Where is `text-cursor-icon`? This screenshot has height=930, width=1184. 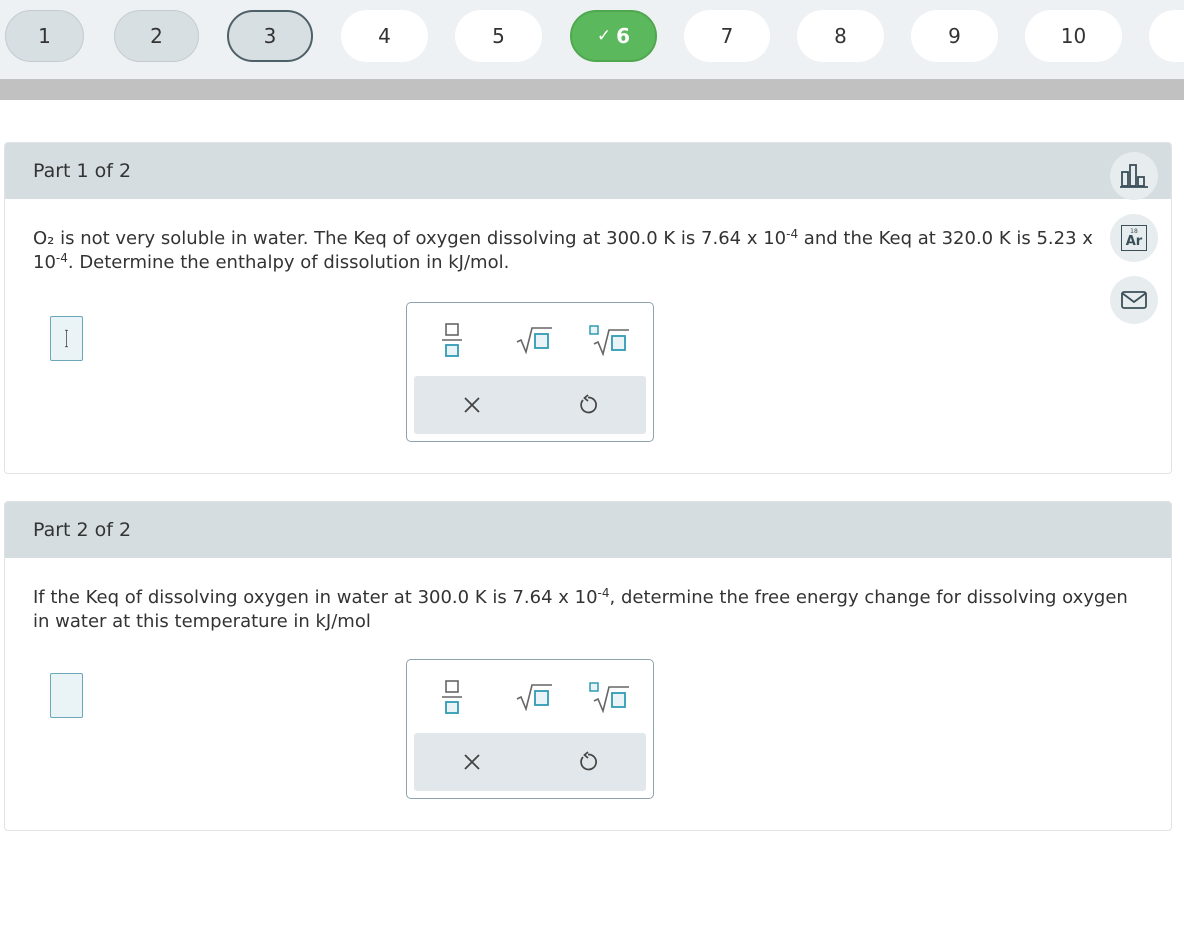
text-cursor-icon is located at coordinates (66, 338).